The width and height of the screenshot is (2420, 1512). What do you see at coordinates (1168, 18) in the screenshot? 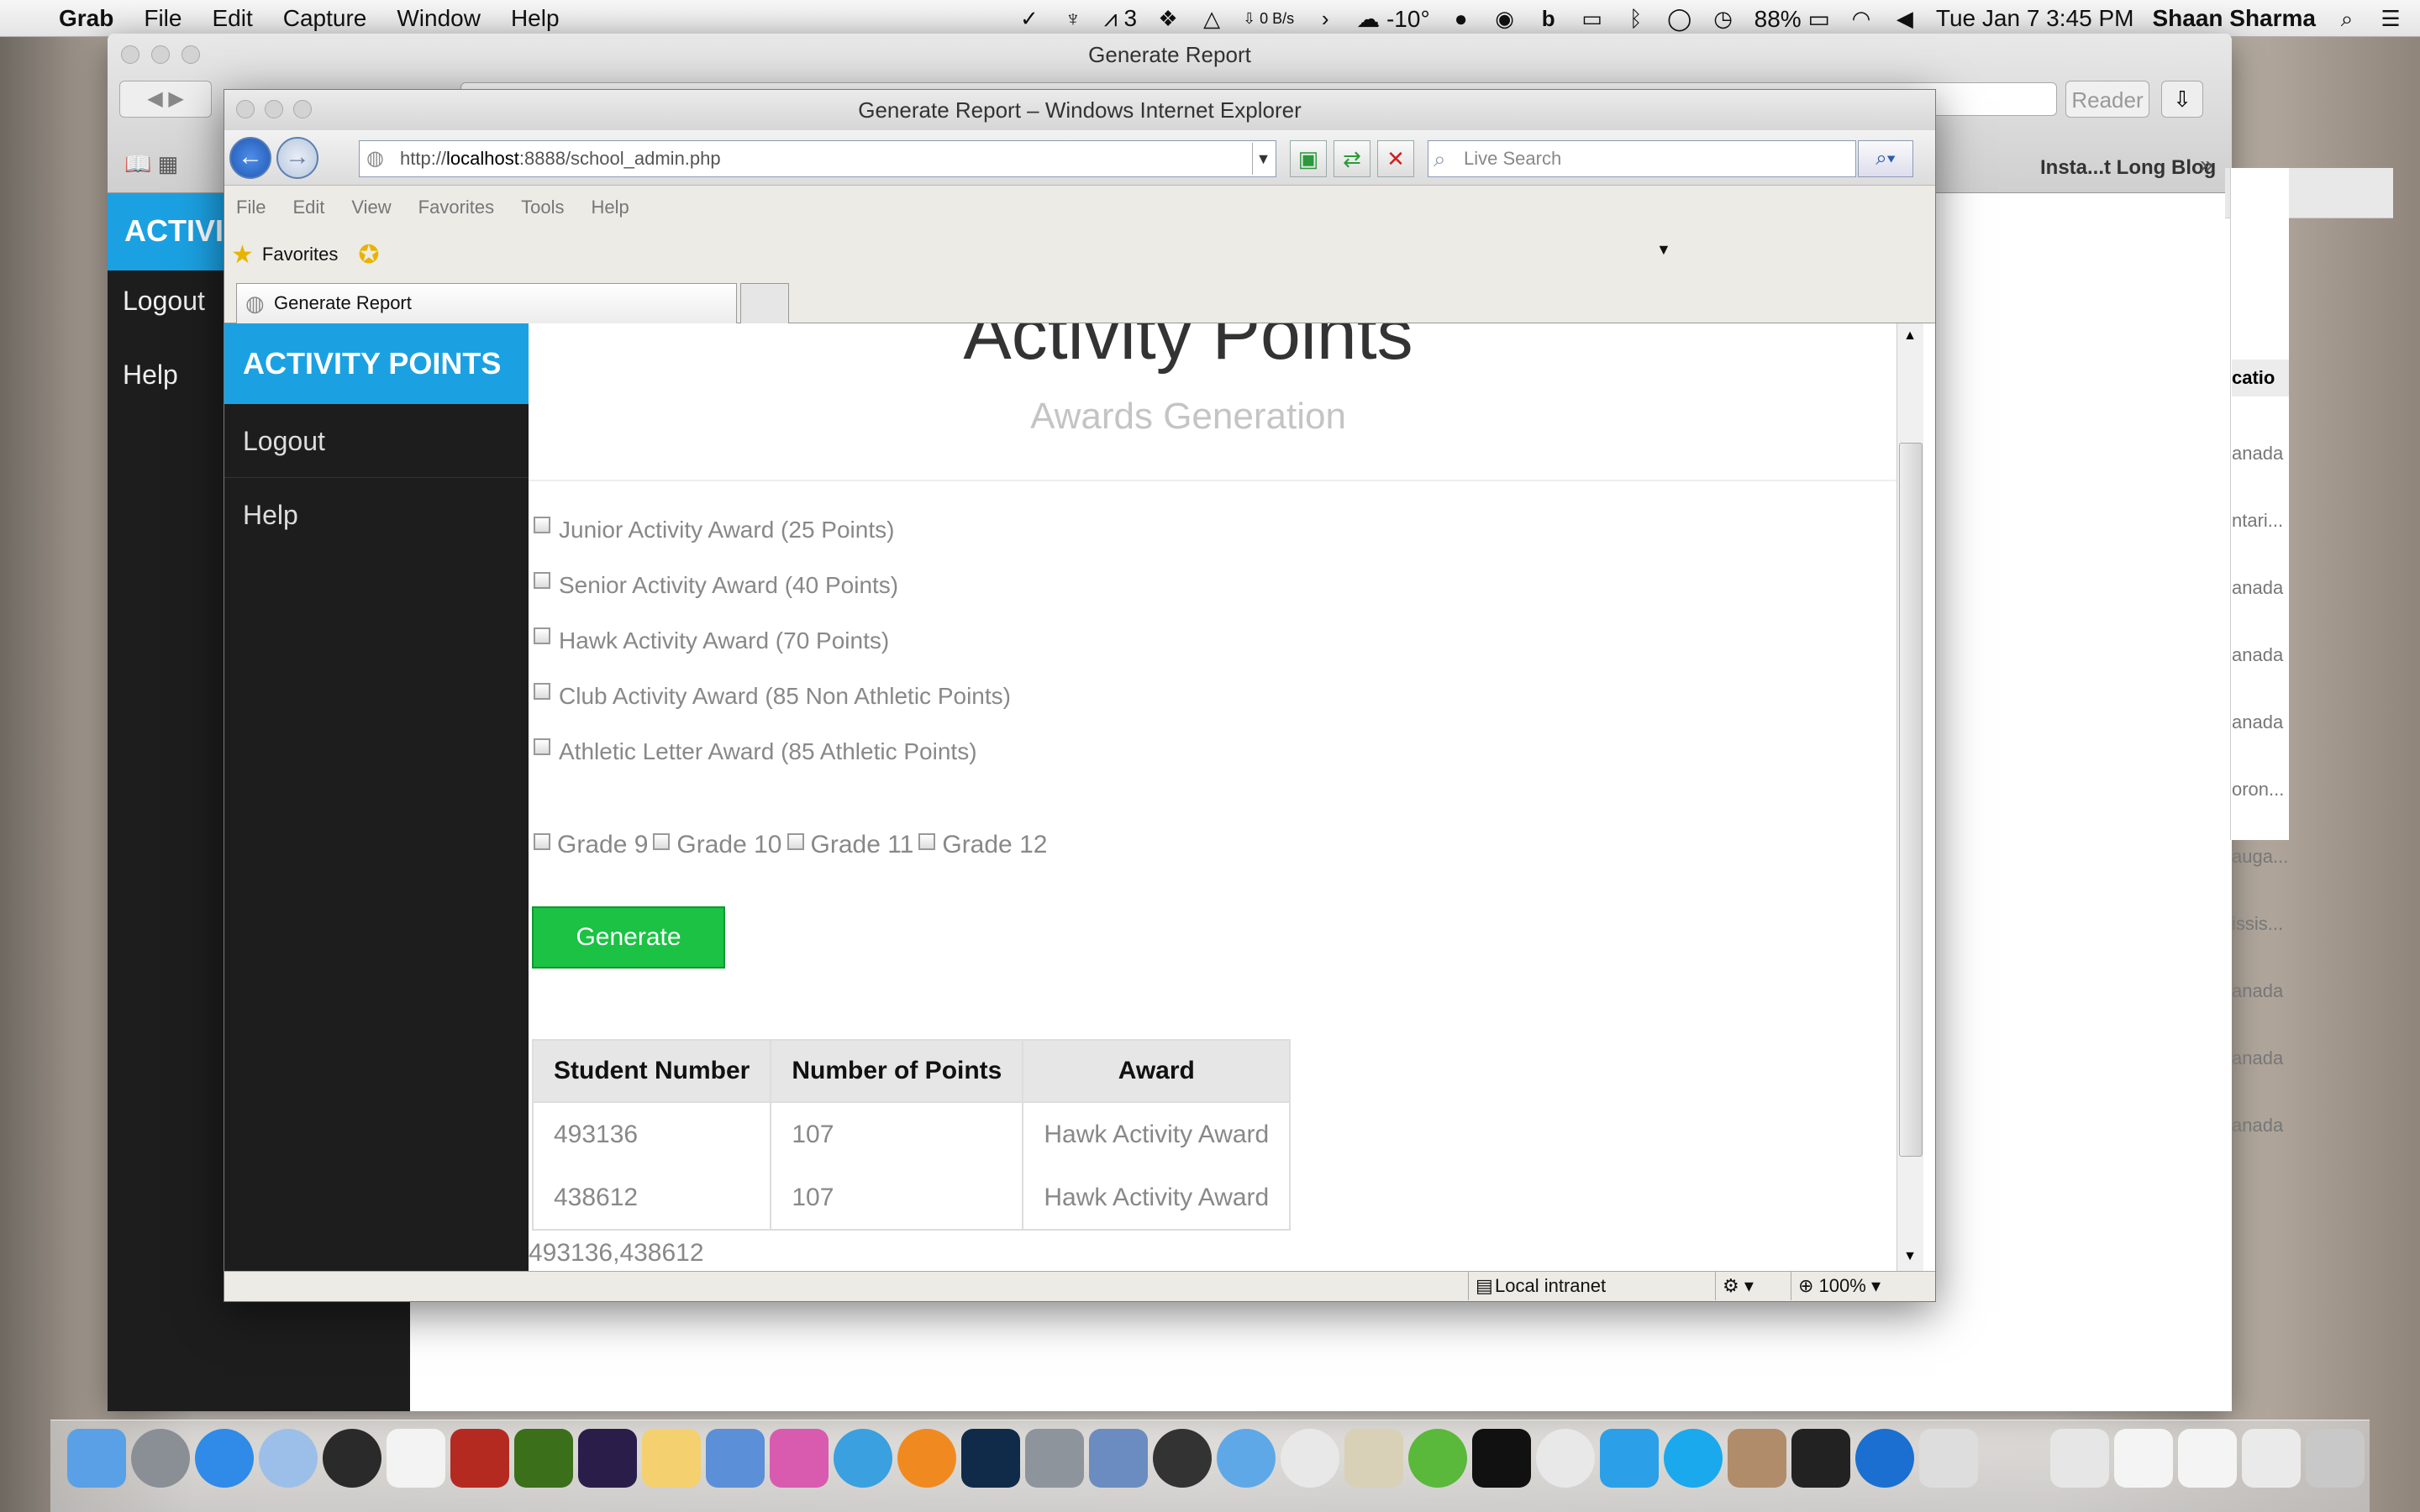
I see `dropbox-icon: ❖` at bounding box center [1168, 18].